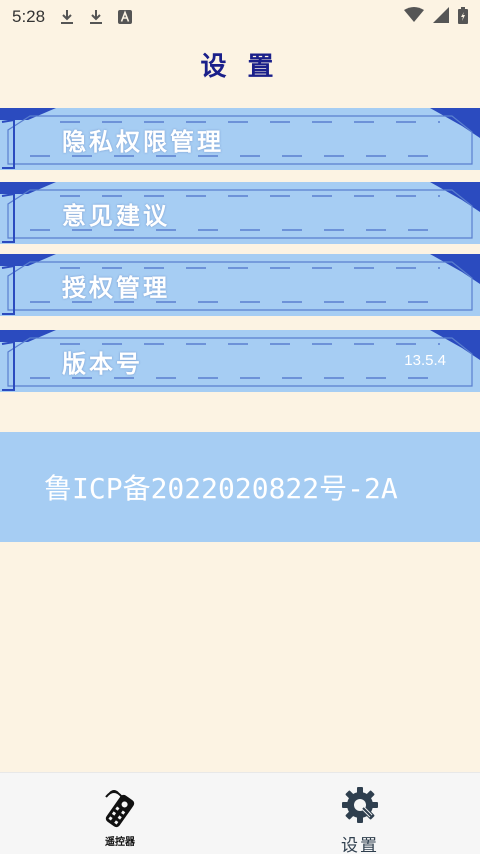 The height and width of the screenshot is (854, 480). Describe the element at coordinates (102, 363) in the screenshot. I see `menu-item-label: 版本号` at that location.